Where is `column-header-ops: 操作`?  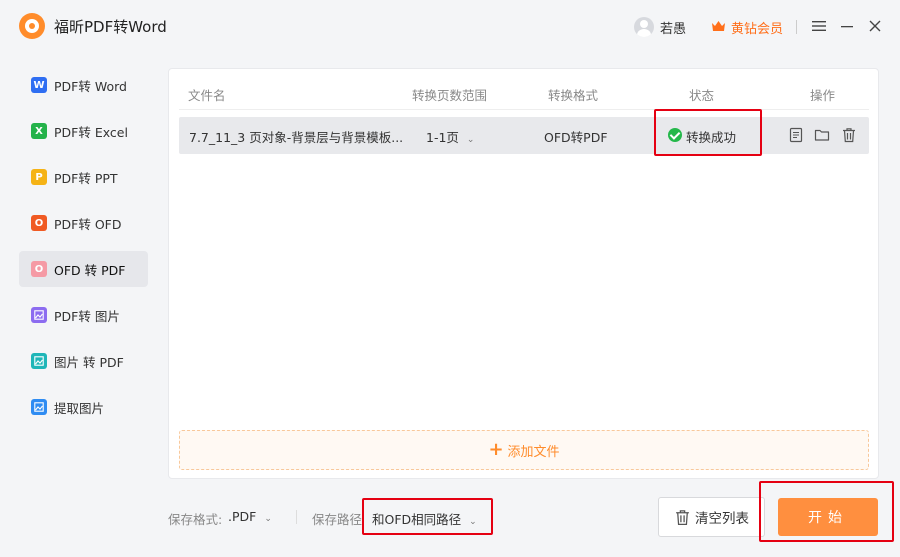
column-header-ops: 操作 is located at coordinates (823, 95).